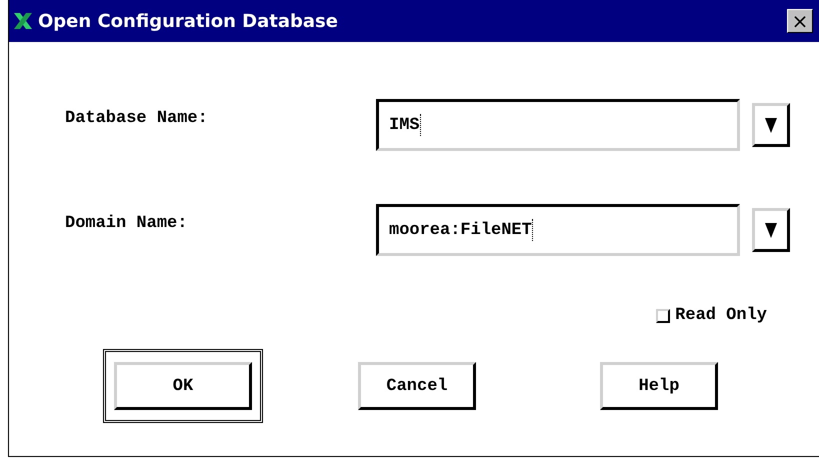 This screenshot has width=819, height=458. Describe the element at coordinates (659, 386) in the screenshot. I see `dialog-button: Help` at that location.